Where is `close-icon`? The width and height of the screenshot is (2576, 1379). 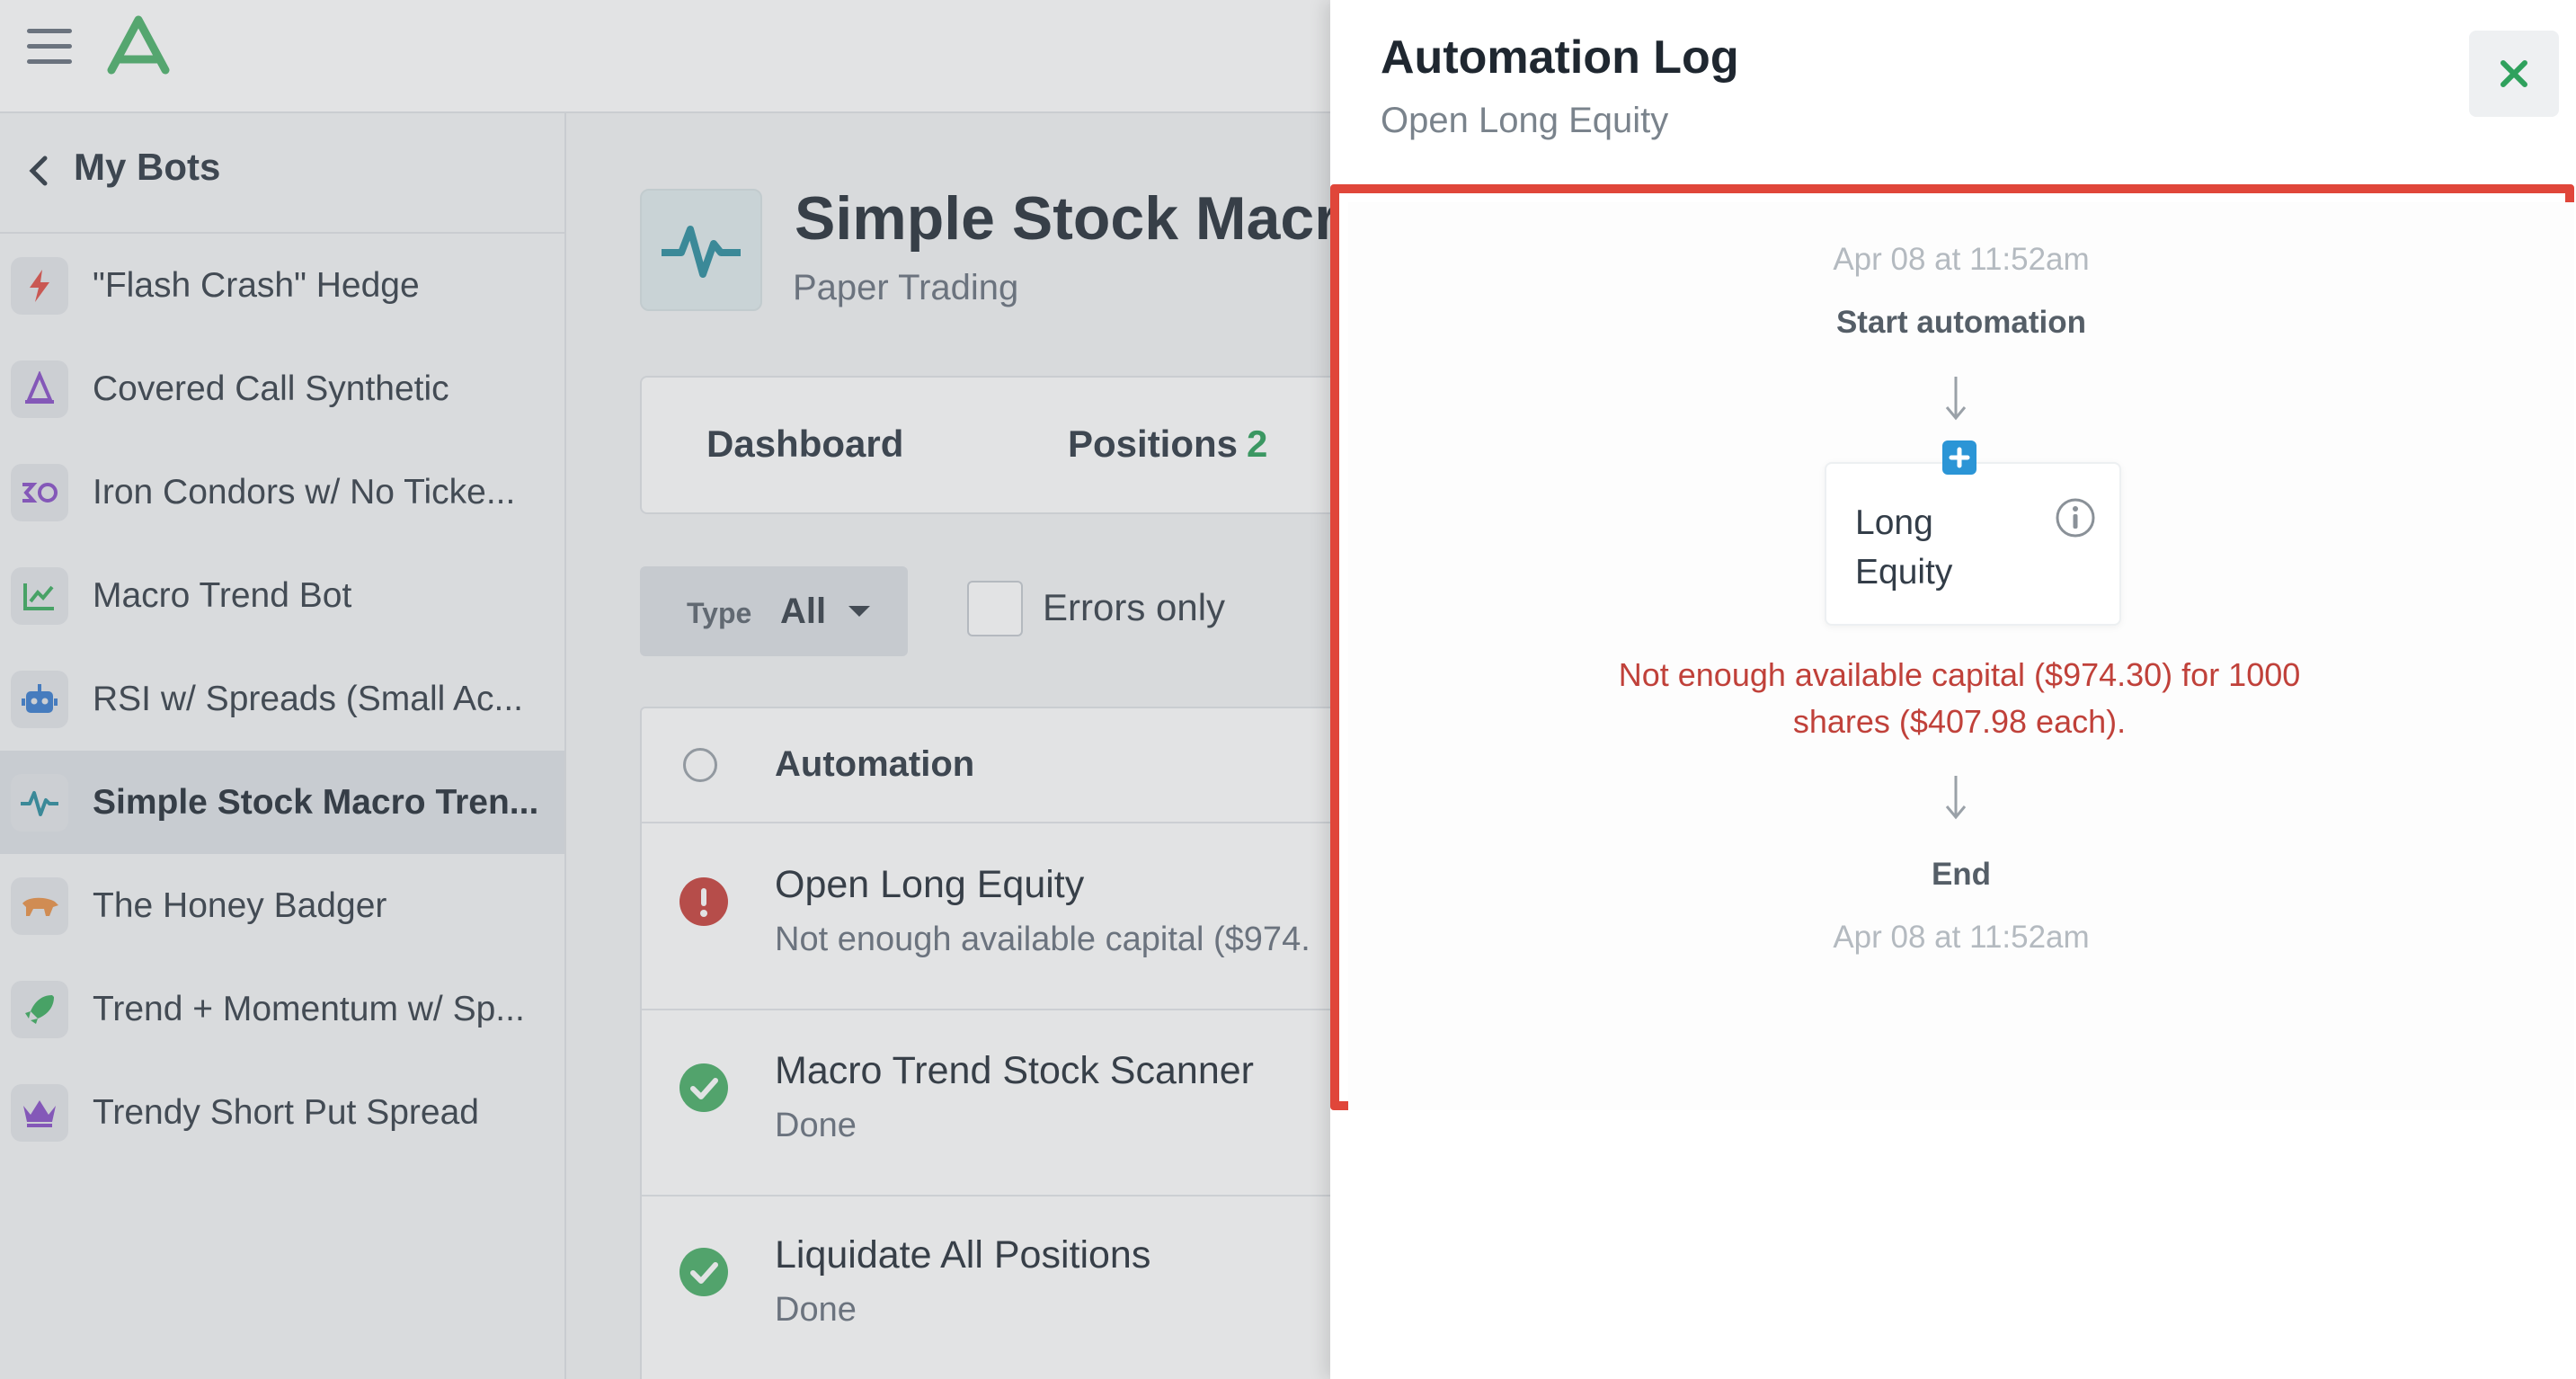 close-icon is located at coordinates (2513, 74).